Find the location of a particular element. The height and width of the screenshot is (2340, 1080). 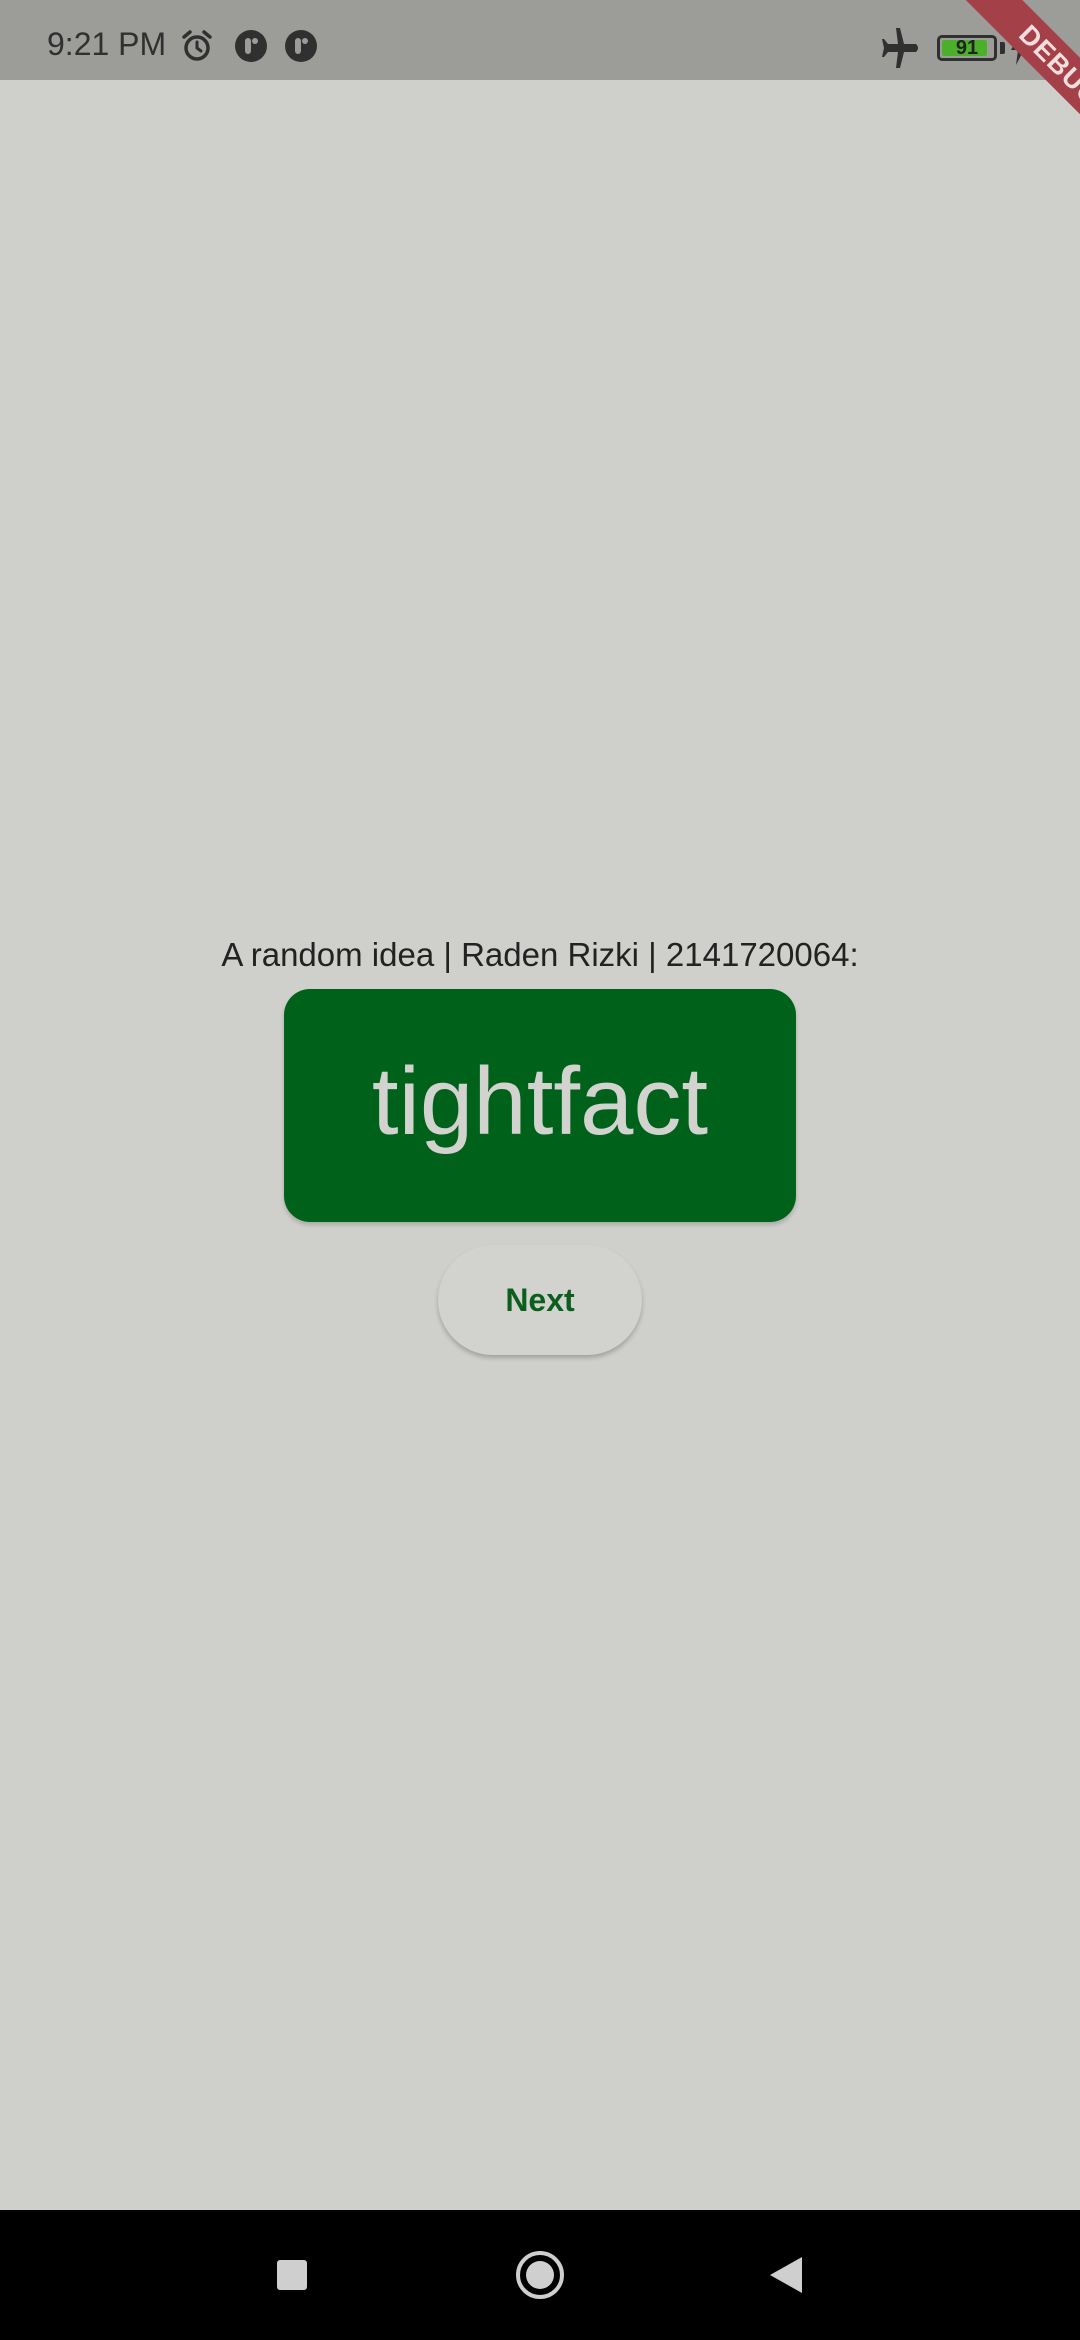

idea-word: tightfact is located at coordinates (540, 1101).